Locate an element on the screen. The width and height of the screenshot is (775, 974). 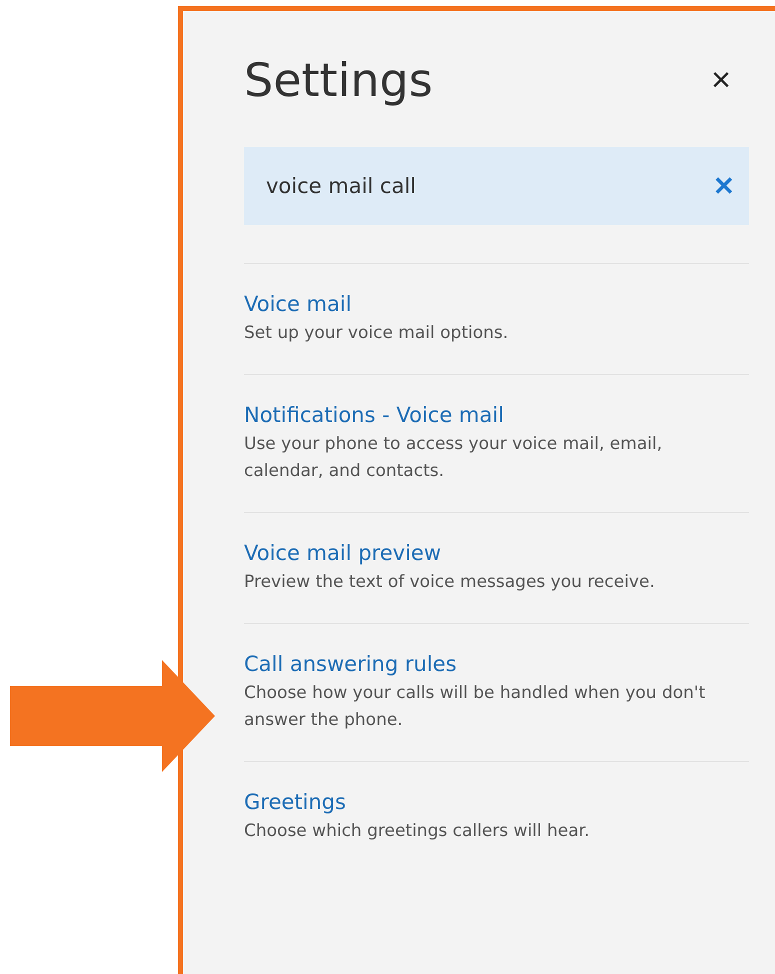
panel-title: Settings is located at coordinates (338, 80).